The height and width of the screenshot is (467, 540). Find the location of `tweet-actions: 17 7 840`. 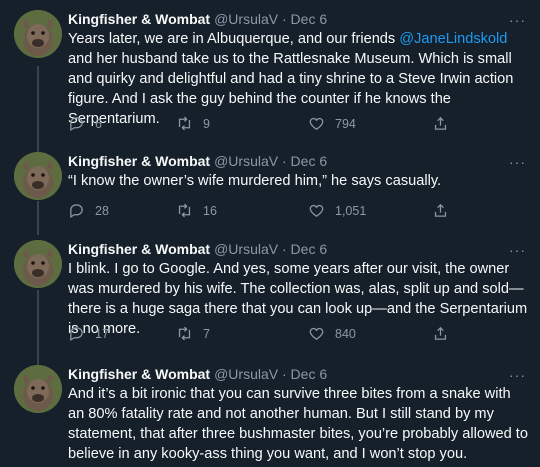

tweet-actions: 17 7 840 is located at coordinates (268, 335).